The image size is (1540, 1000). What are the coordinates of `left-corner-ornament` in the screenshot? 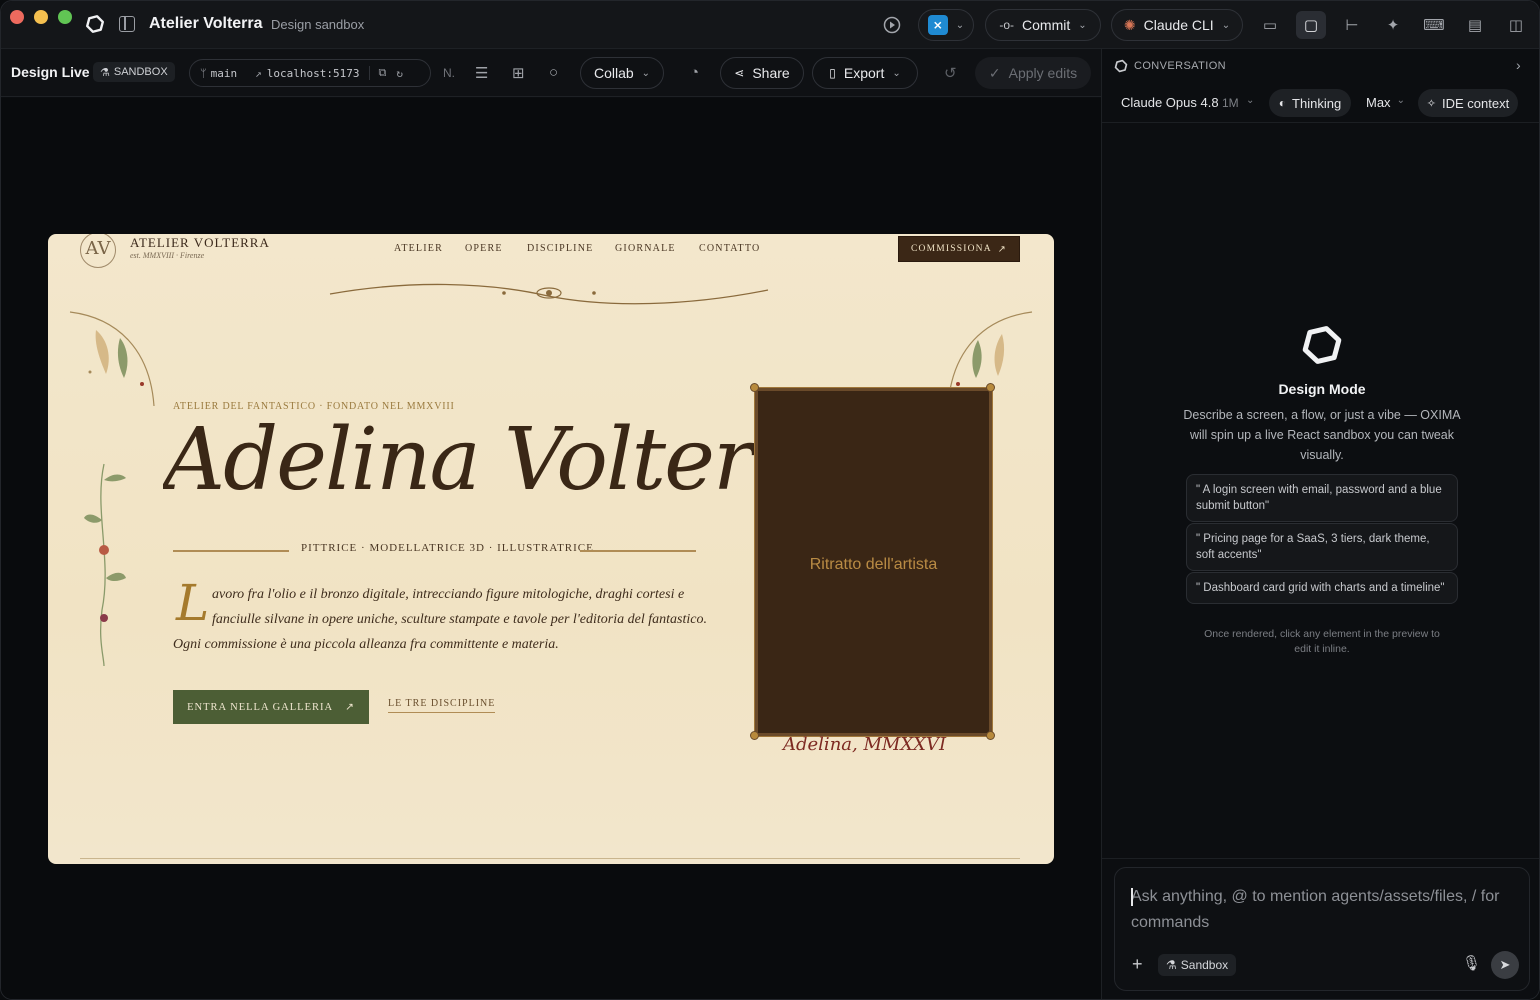 It's located at (112, 359).